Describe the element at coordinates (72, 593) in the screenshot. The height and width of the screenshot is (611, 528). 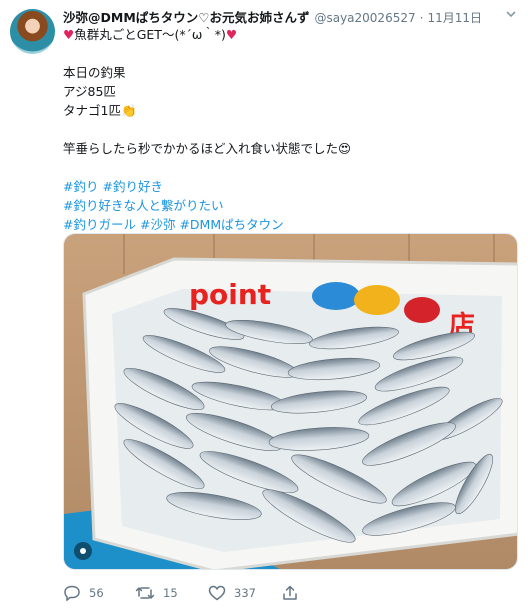
I see `reply-icon` at that location.